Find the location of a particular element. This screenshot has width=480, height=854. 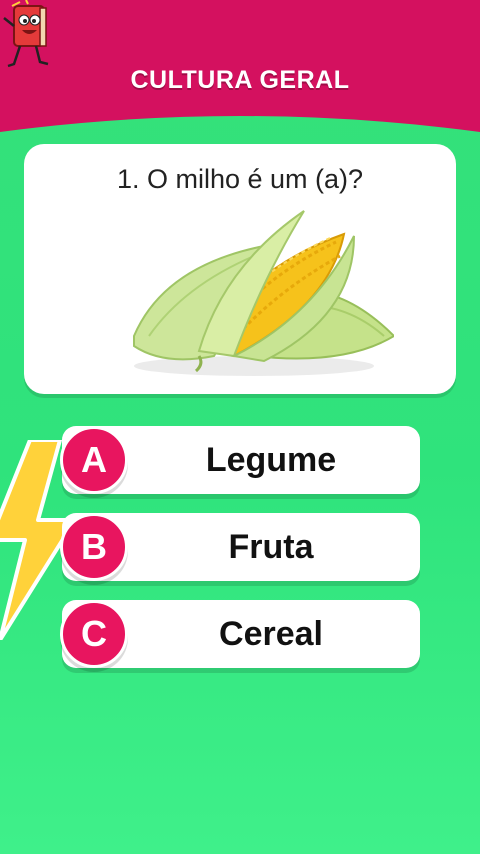

answer-label: Cereal is located at coordinates (271, 633).